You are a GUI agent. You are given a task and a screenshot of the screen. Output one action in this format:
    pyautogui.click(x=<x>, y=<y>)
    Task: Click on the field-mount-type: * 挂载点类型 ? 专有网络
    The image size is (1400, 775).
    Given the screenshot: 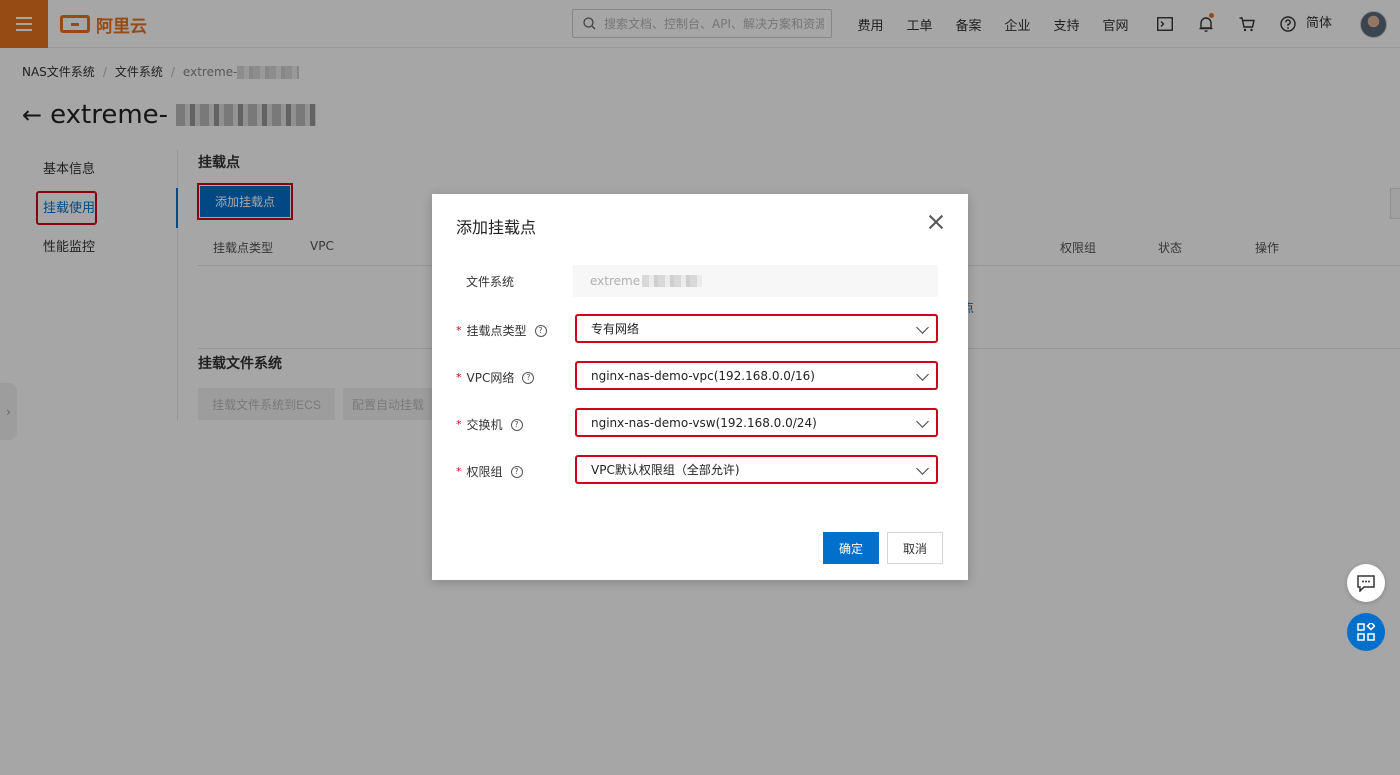 What is the action you would take?
    pyautogui.click(x=700, y=330)
    